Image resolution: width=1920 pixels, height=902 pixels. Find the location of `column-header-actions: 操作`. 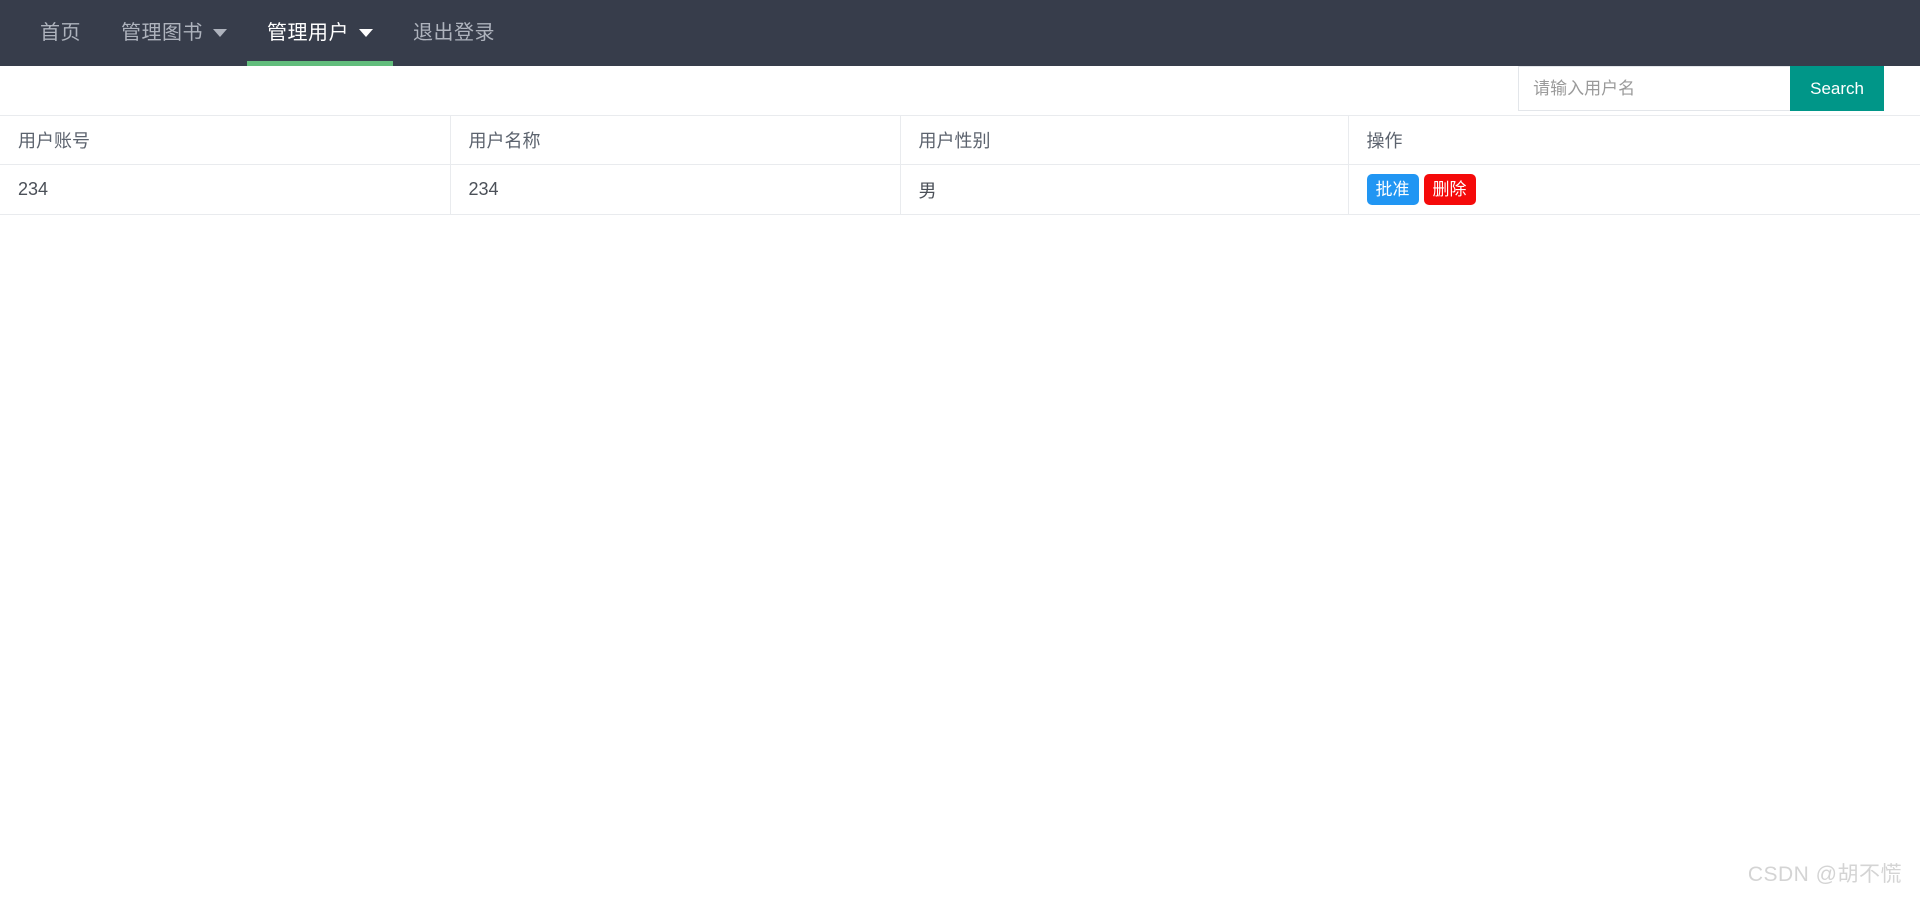

column-header-actions: 操作 is located at coordinates (1634, 140).